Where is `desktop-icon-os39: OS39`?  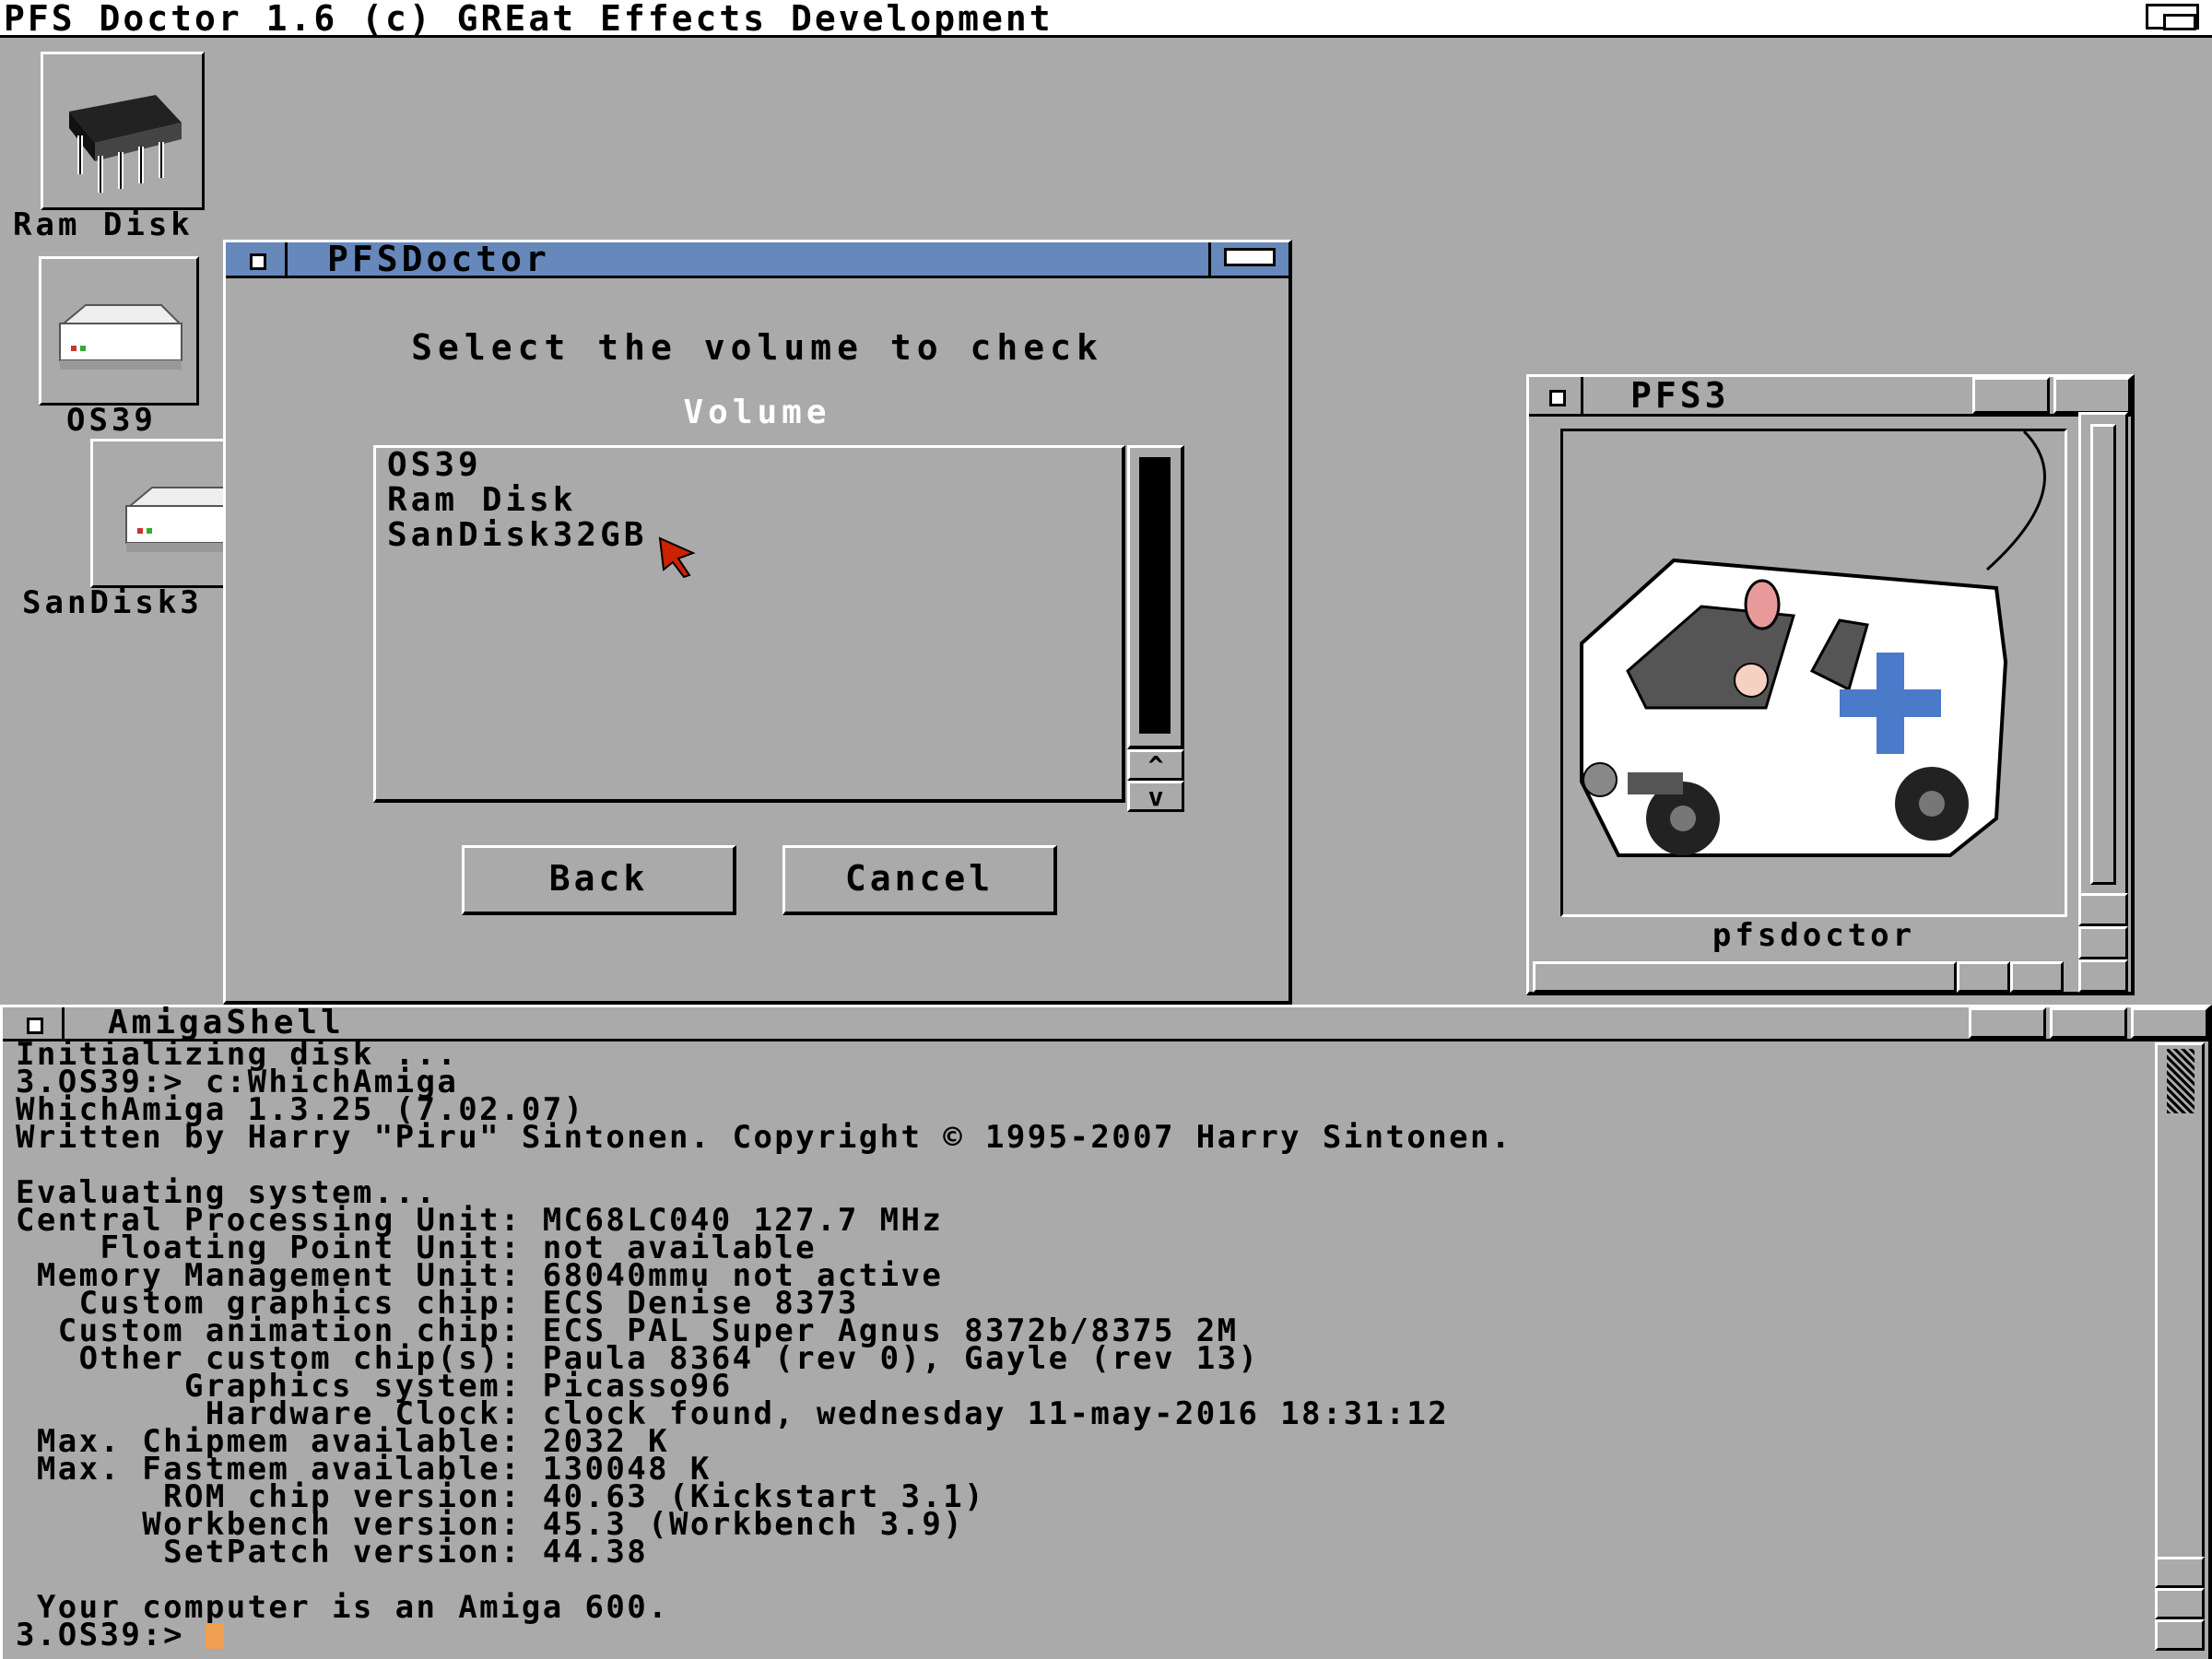 desktop-icon-os39: OS39 is located at coordinates (114, 348).